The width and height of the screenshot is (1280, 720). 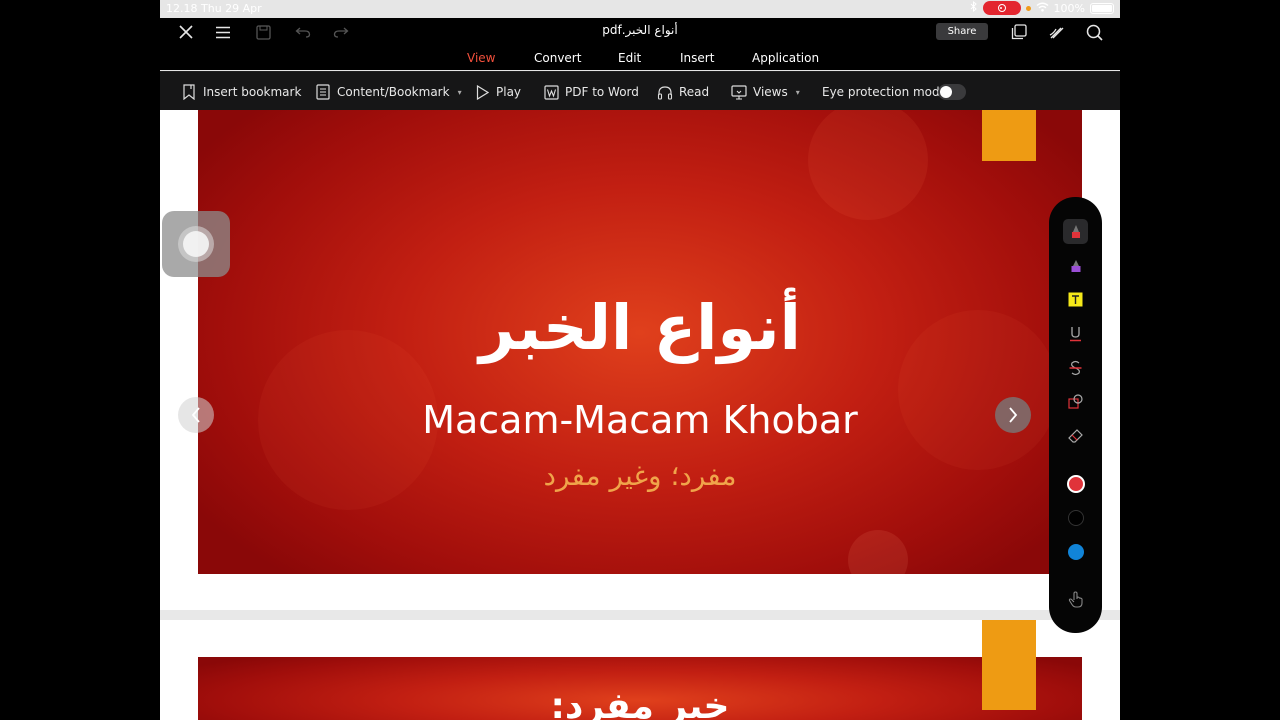 What do you see at coordinates (1075, 517) in the screenshot?
I see `color-black-swatch` at bounding box center [1075, 517].